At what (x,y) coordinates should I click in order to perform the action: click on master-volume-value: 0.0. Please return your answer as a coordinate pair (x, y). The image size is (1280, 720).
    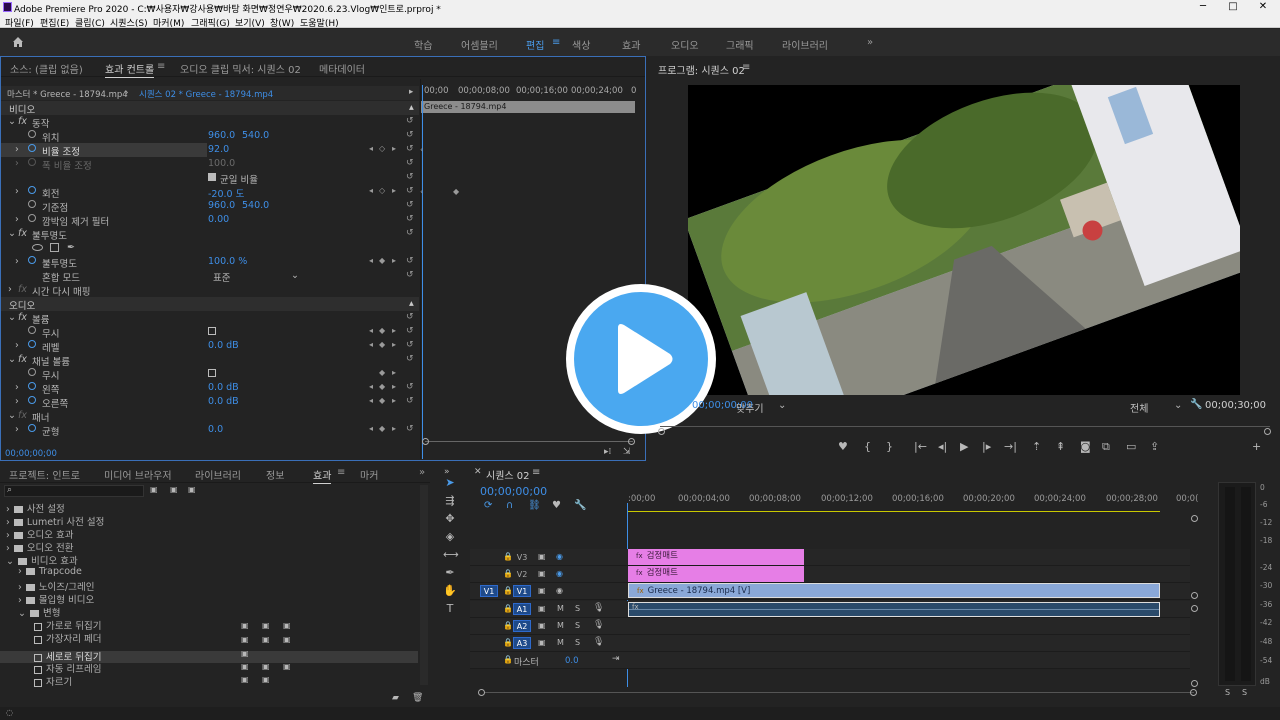
    Looking at the image, I should click on (572, 661).